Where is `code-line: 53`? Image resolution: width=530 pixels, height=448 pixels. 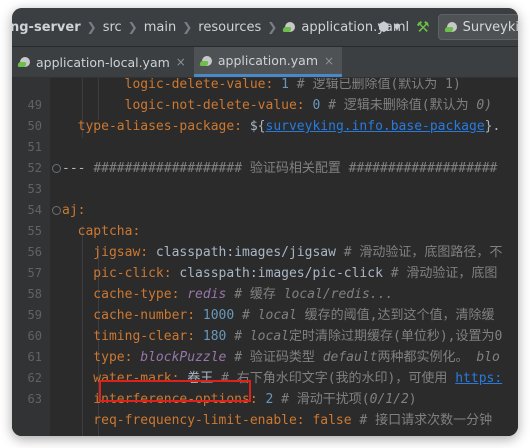 code-line: 53 is located at coordinates (265, 189).